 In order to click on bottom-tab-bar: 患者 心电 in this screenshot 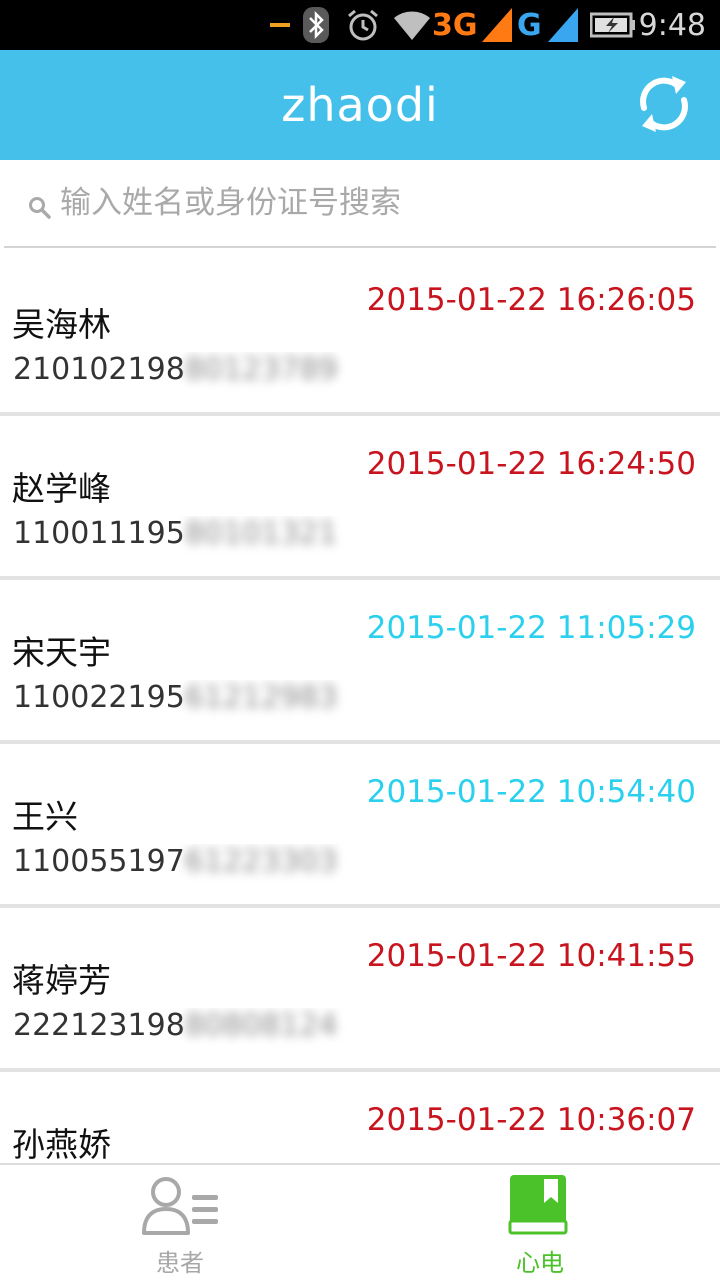, I will do `click(360, 1221)`.